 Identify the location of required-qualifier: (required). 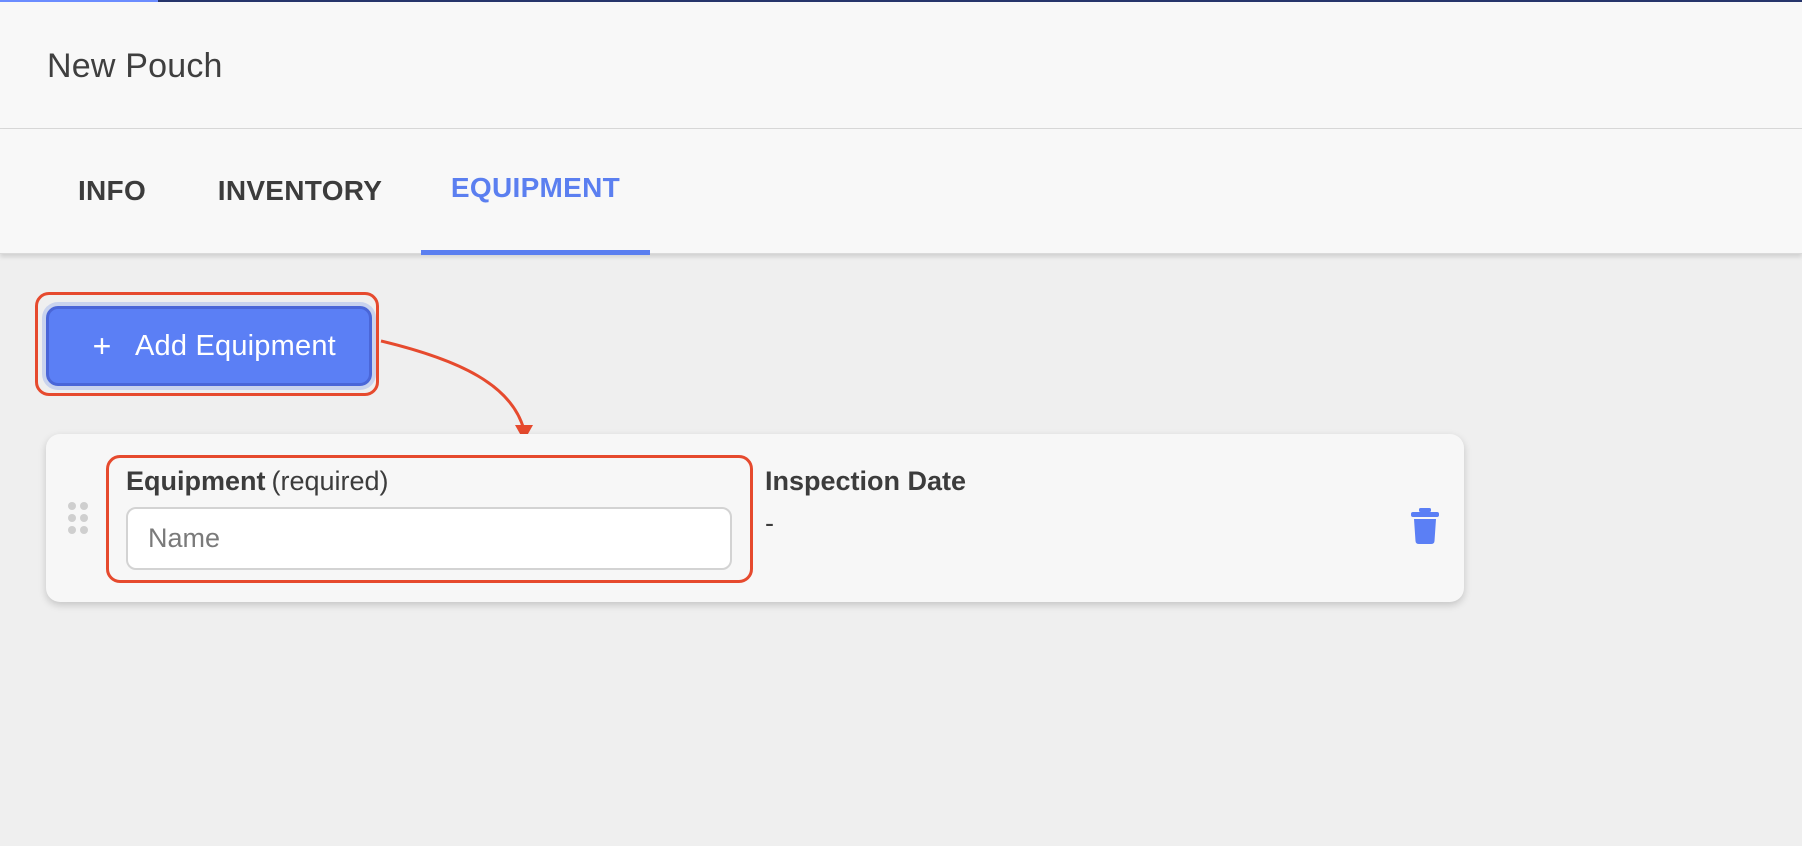
(330, 481).